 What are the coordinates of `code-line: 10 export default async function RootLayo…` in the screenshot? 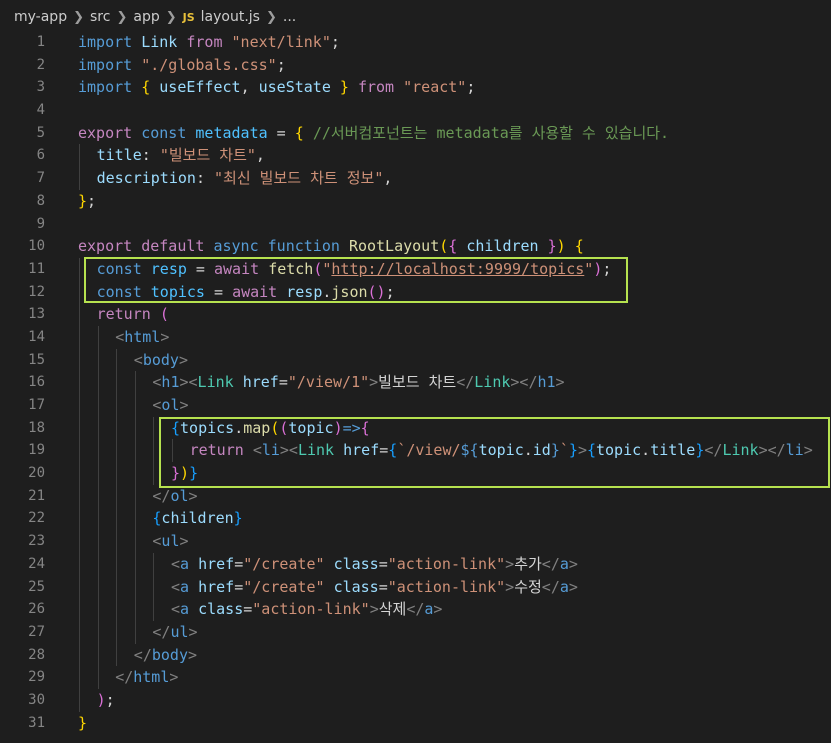 It's located at (415, 246).